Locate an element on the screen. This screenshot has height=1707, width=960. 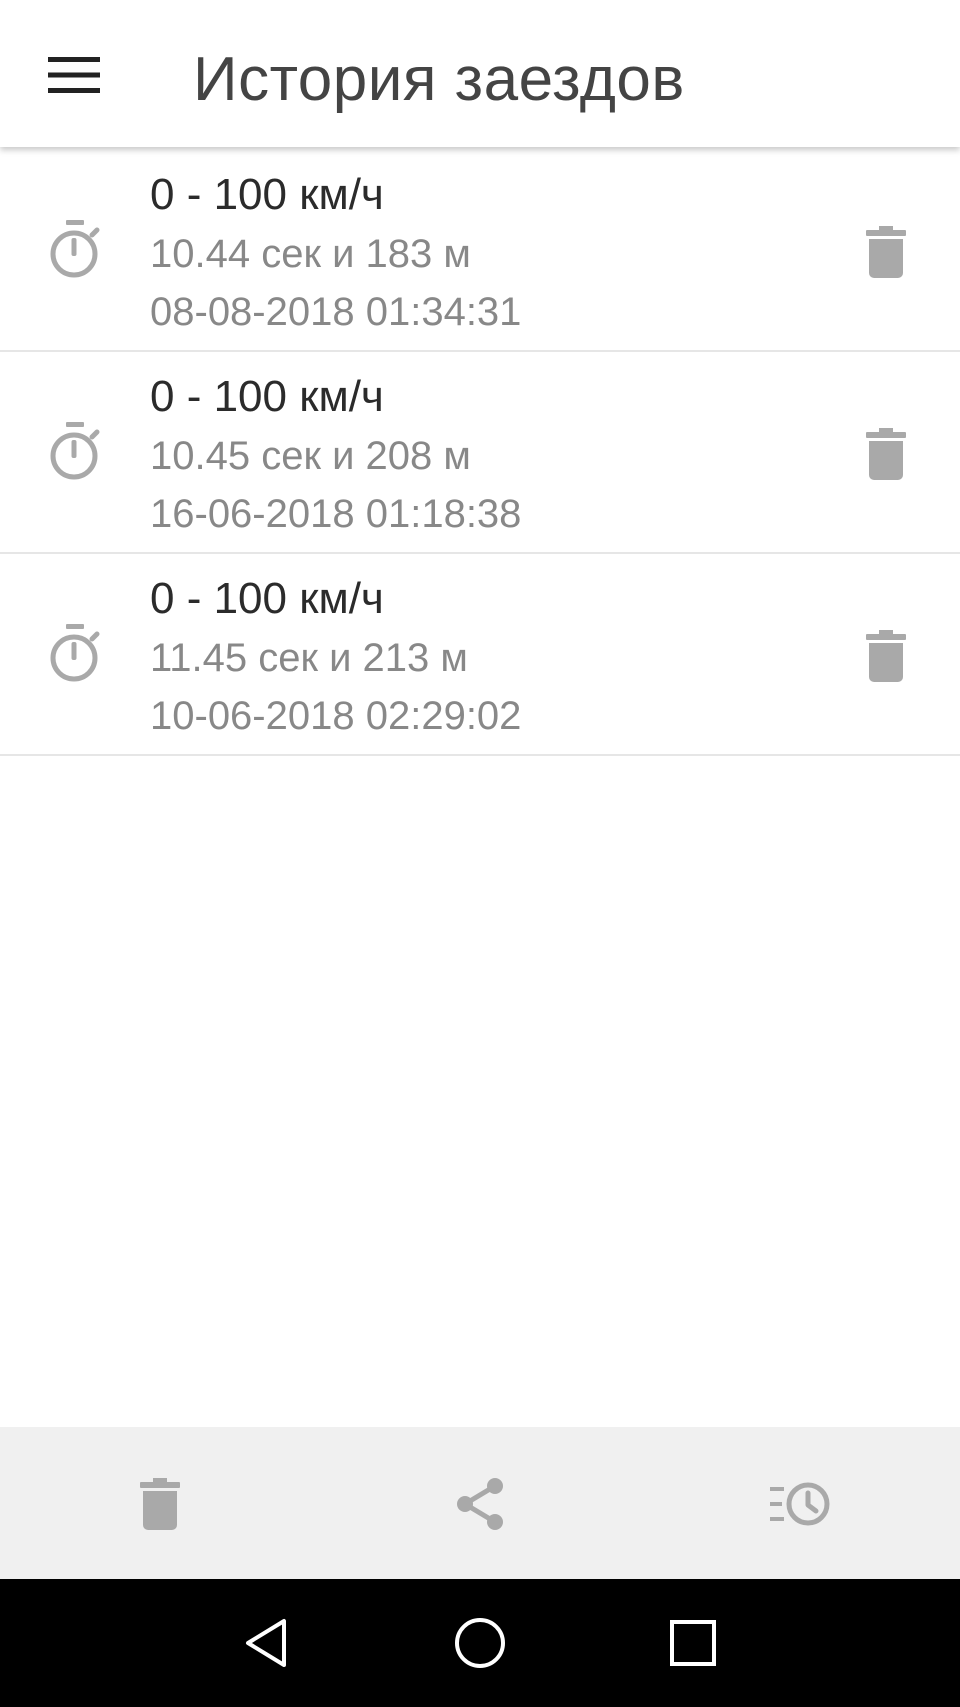
history-icon is located at coordinates (800, 1504).